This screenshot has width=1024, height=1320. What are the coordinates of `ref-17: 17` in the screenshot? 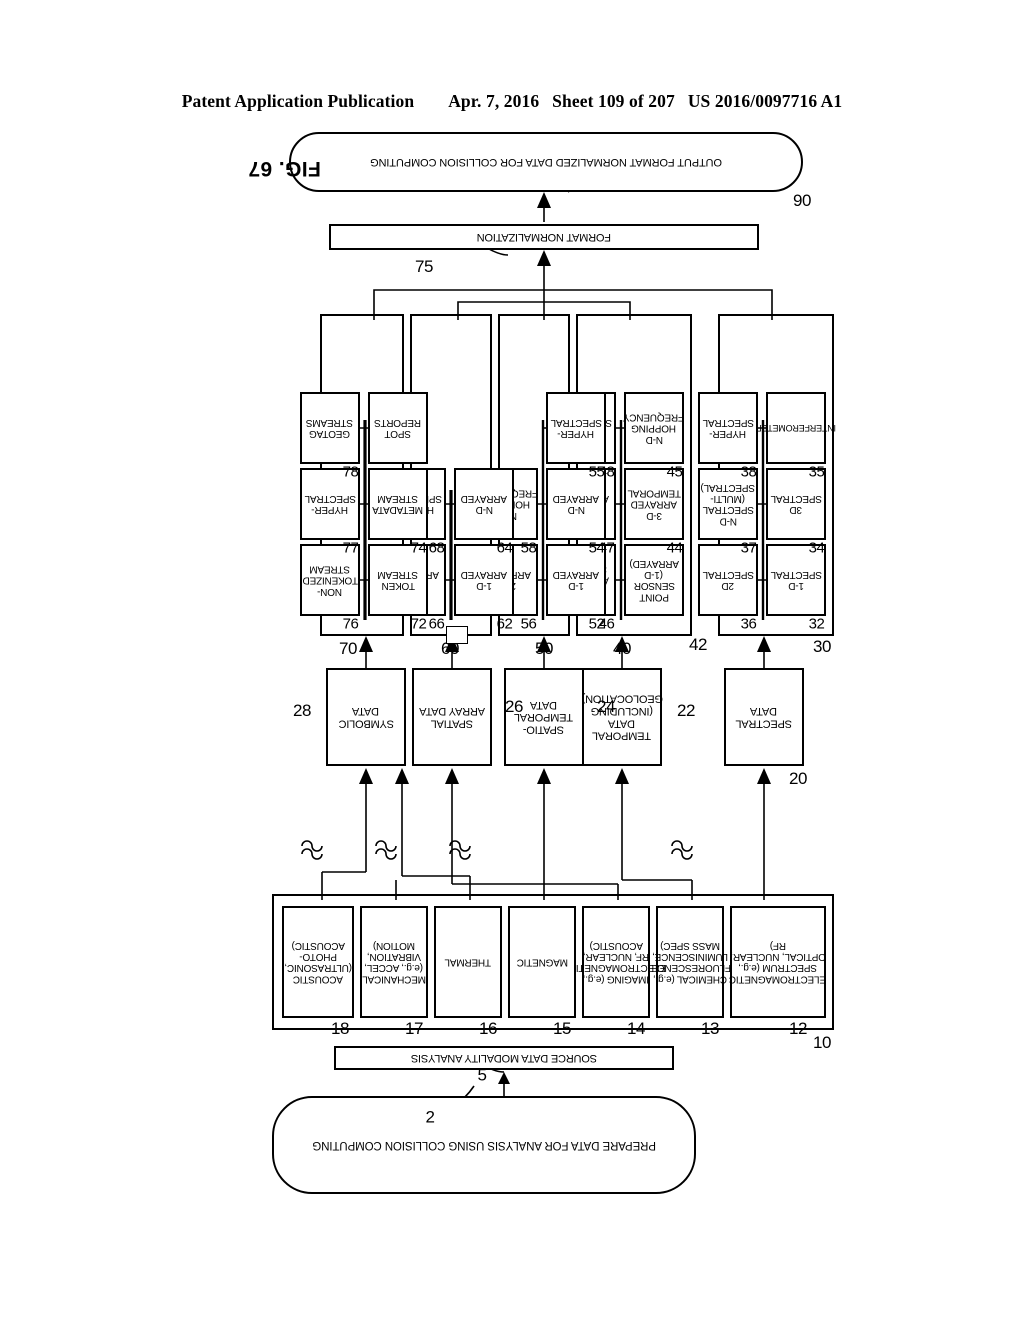 It's located at (414, 1029).